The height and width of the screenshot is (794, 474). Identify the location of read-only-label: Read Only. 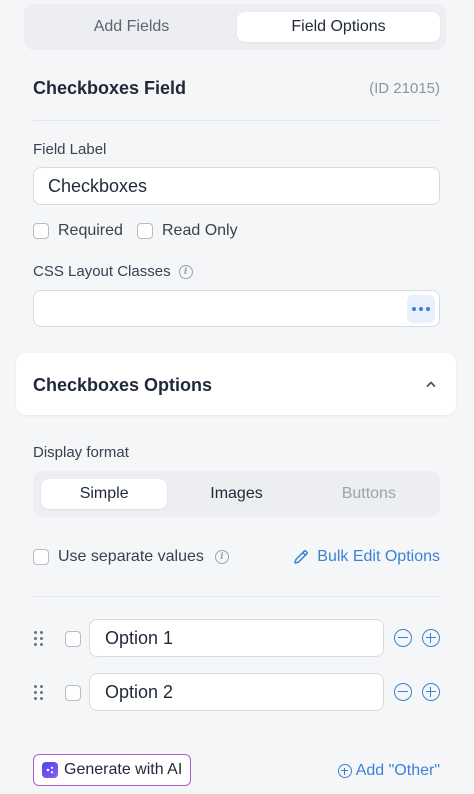
(200, 230).